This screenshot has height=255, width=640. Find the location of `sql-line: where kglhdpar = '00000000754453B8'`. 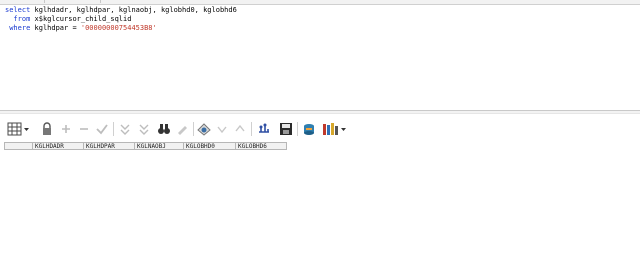

sql-line: where kglhdpar = '00000000754453B8' is located at coordinates (81, 28).